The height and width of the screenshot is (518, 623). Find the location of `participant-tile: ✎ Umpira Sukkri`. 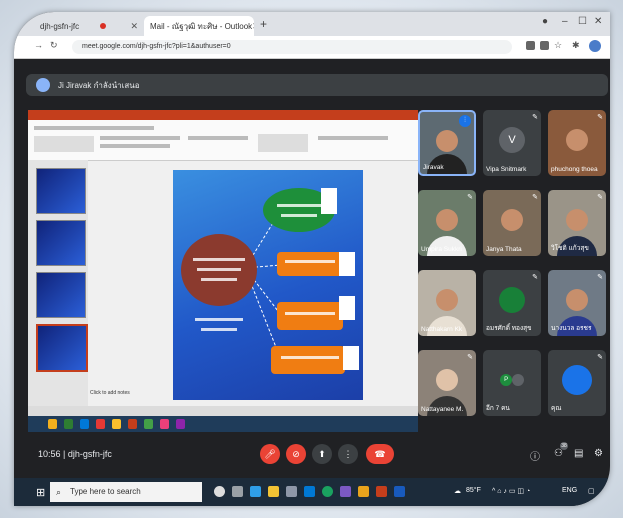

participant-tile: ✎ Umpira Sukkri is located at coordinates (447, 223).